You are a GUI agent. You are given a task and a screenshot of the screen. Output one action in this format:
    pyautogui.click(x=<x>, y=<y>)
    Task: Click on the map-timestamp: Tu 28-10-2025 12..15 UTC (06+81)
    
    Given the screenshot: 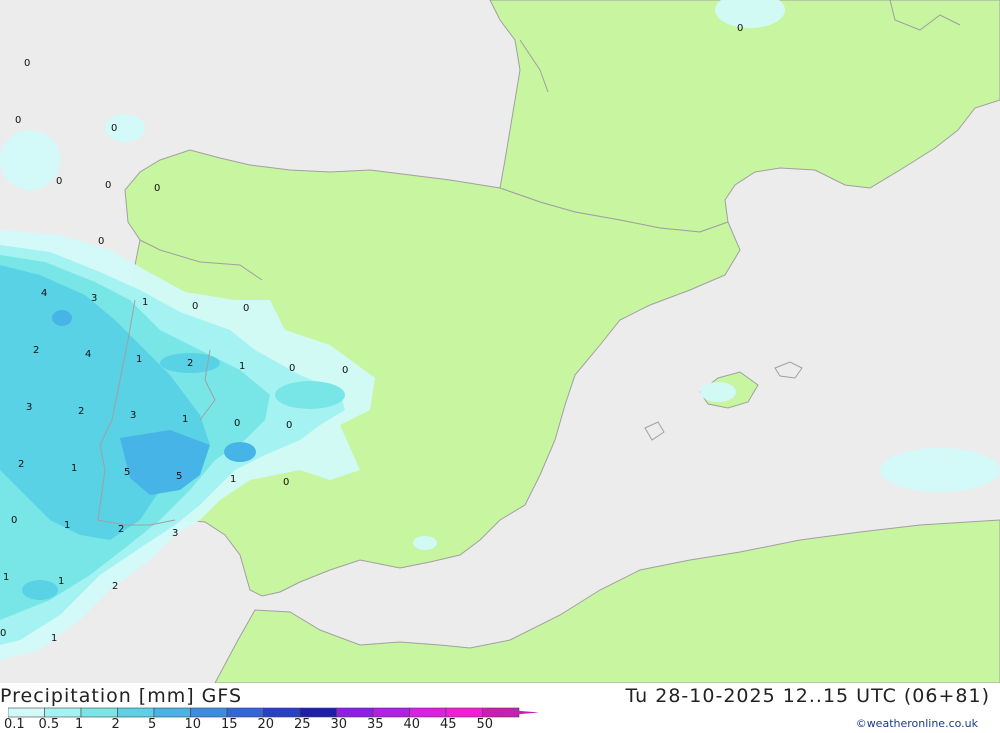 What is the action you would take?
    pyautogui.click(x=807, y=696)
    